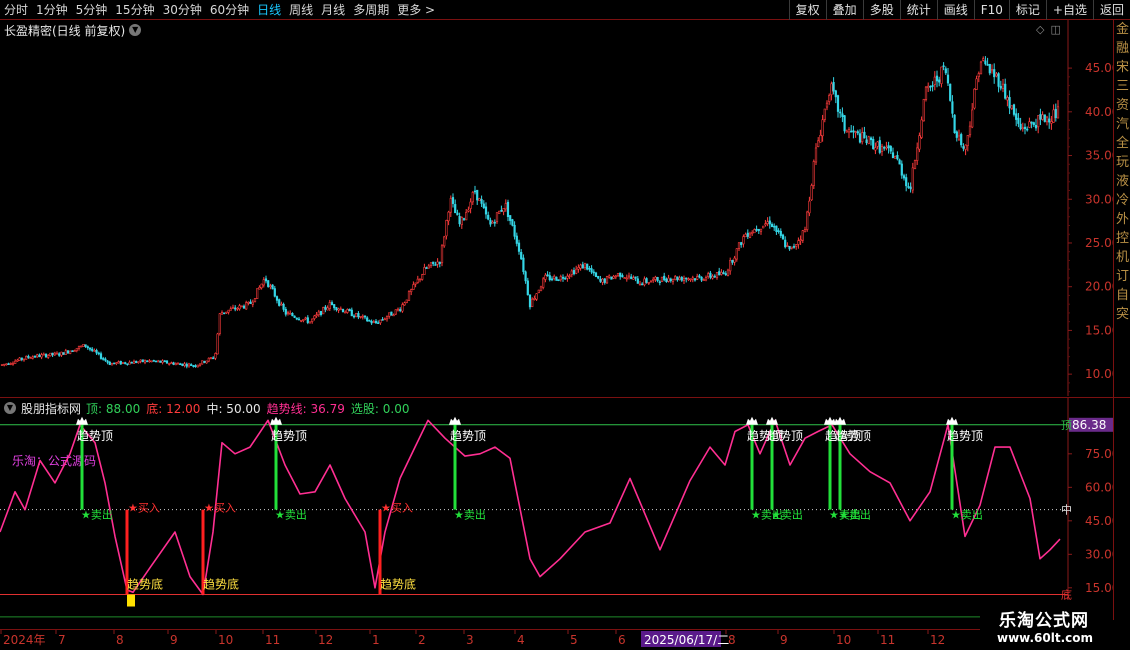 This screenshot has width=1130, height=650. I want to click on toolbar-button-4: 画线, so click(955, 10).